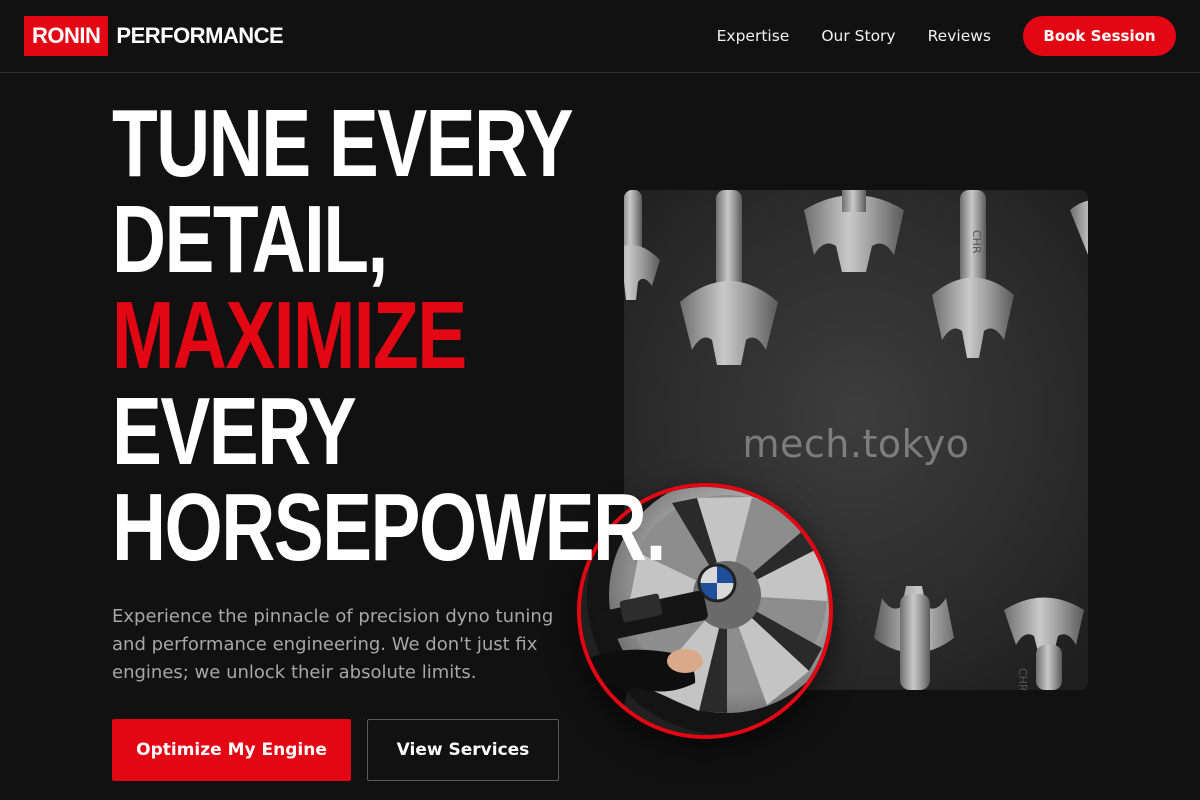 This screenshot has height=800, width=1200. I want to click on nav-link-reviews: Reviews, so click(959, 36).